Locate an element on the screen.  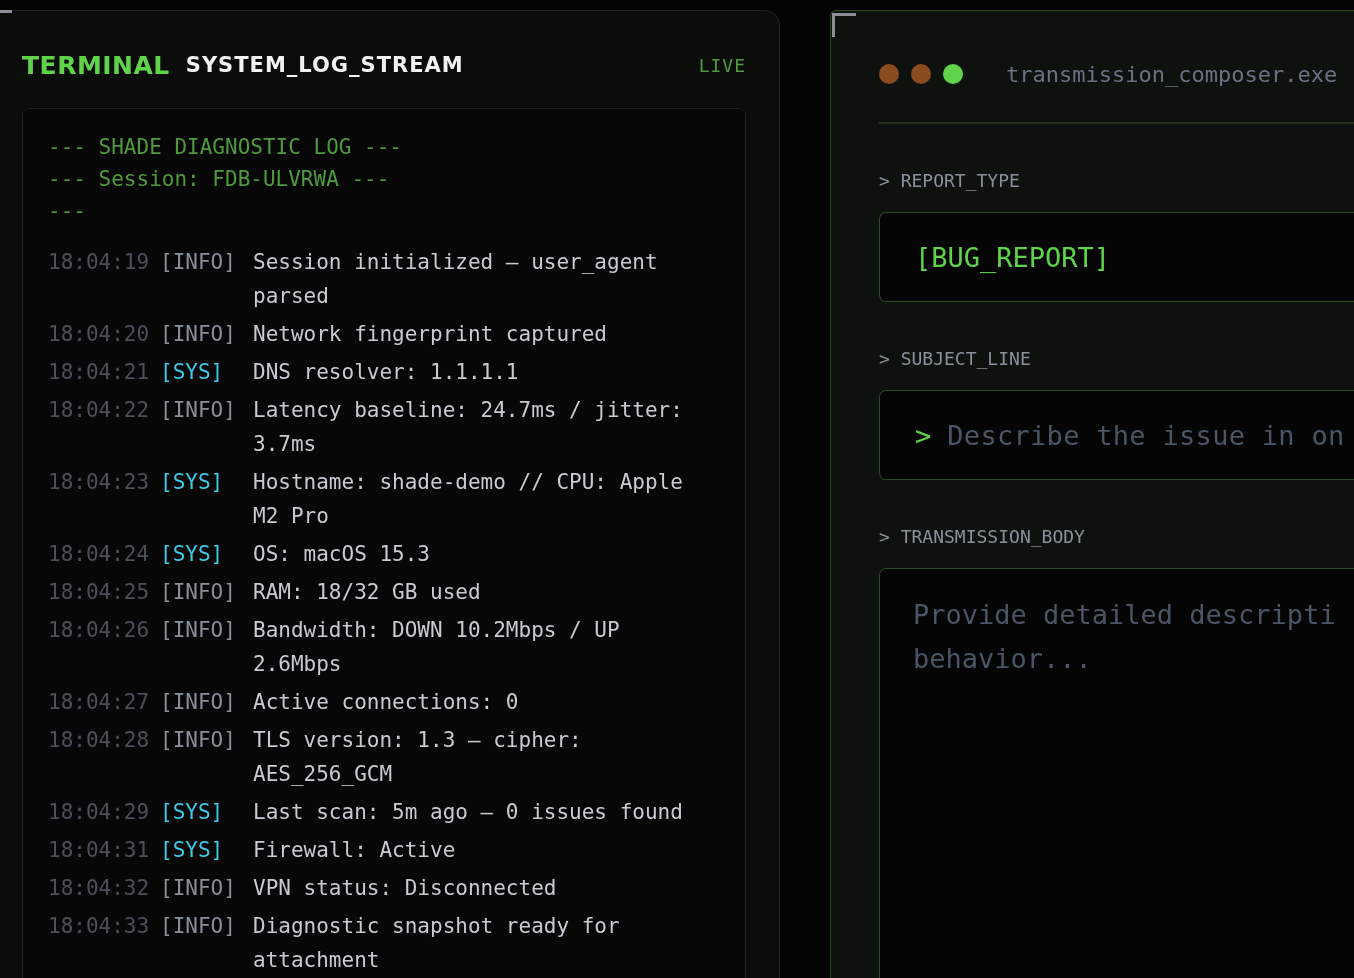
log-time: 18:04:33 is located at coordinates (99, 926).